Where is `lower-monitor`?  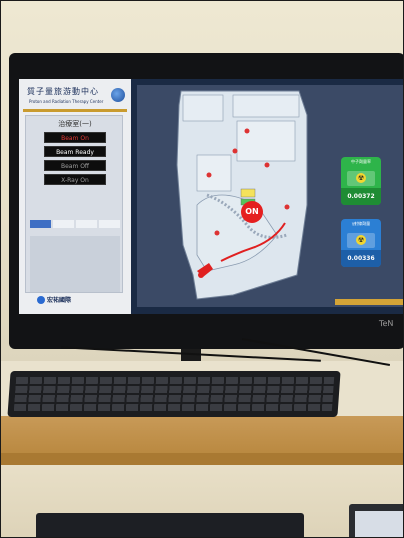
lower-monitor is located at coordinates (170, 525).